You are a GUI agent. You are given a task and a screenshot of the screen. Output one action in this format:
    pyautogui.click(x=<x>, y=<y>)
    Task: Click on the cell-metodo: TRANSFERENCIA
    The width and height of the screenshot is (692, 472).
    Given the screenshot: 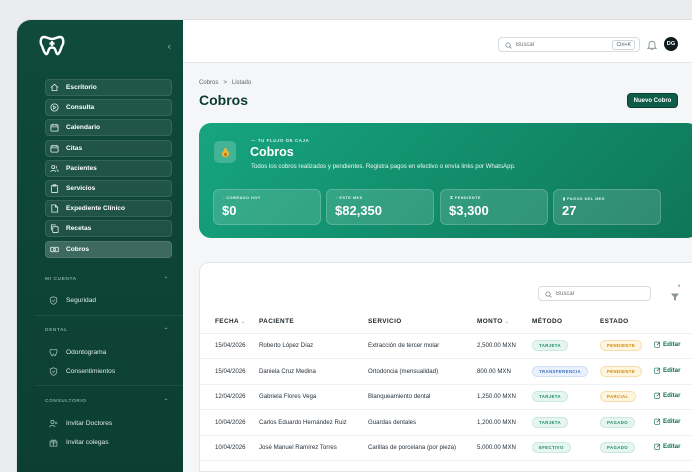 What is the action you would take?
    pyautogui.click(x=566, y=371)
    